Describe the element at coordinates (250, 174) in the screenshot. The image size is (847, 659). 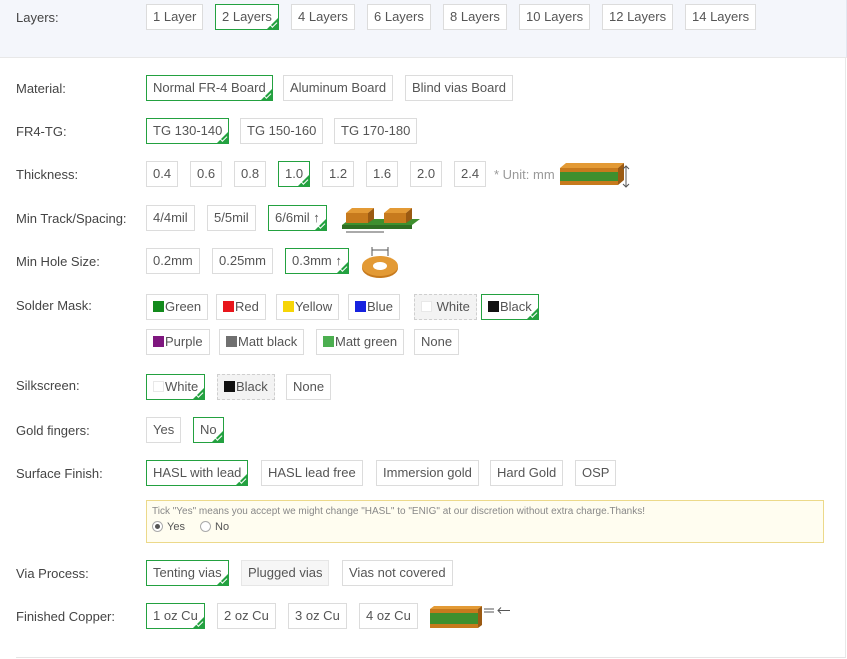
I see `thickness-option-0-8: 0.8` at that location.